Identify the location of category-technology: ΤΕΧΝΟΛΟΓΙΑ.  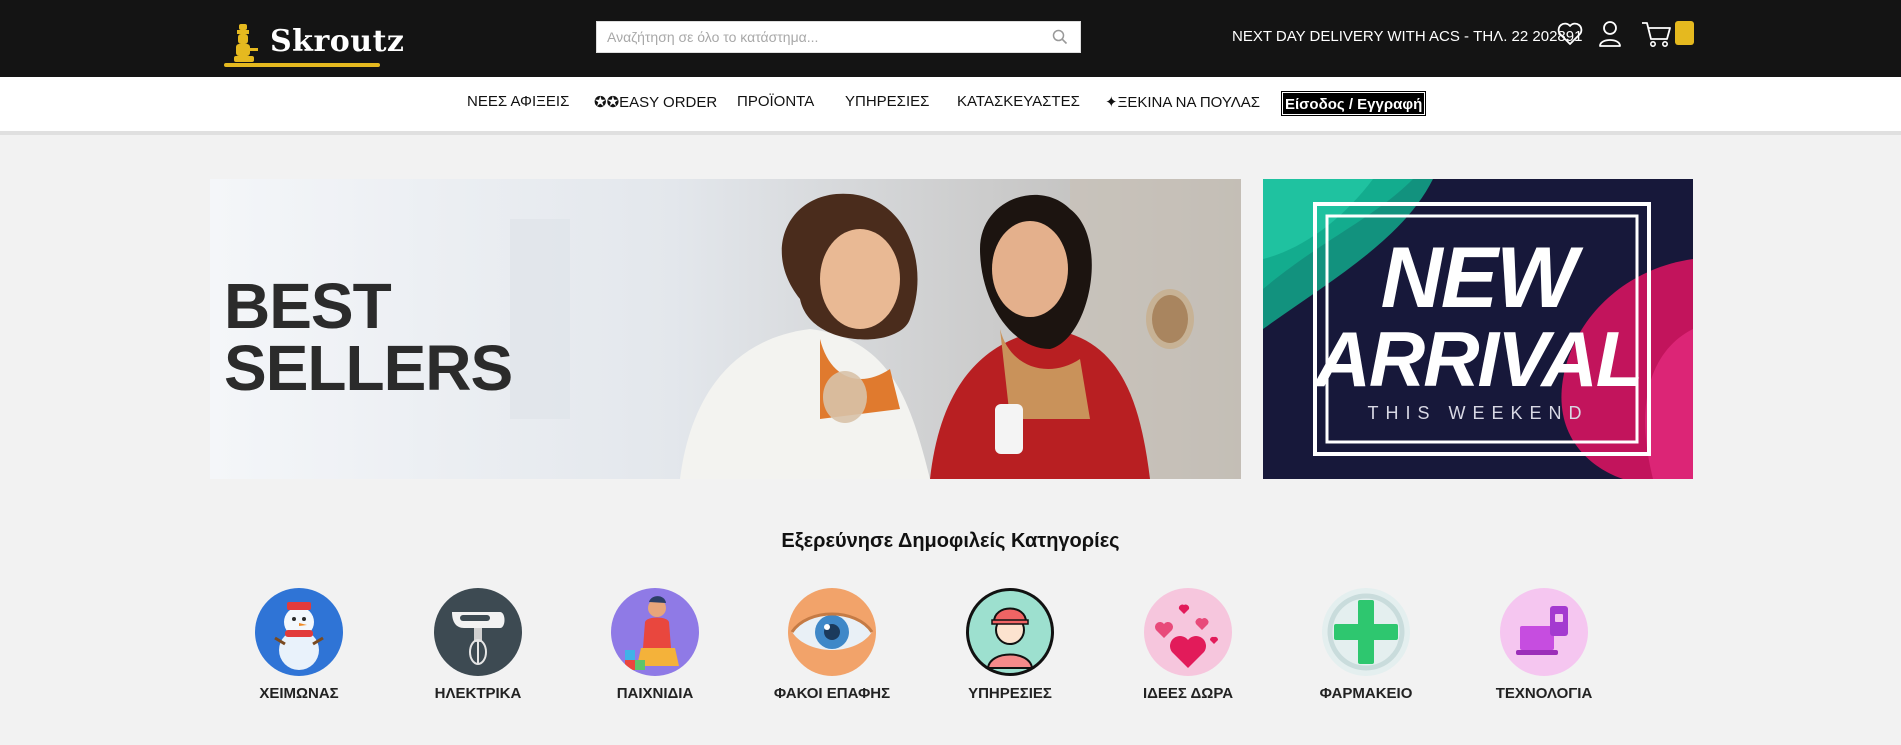
(1544, 646).